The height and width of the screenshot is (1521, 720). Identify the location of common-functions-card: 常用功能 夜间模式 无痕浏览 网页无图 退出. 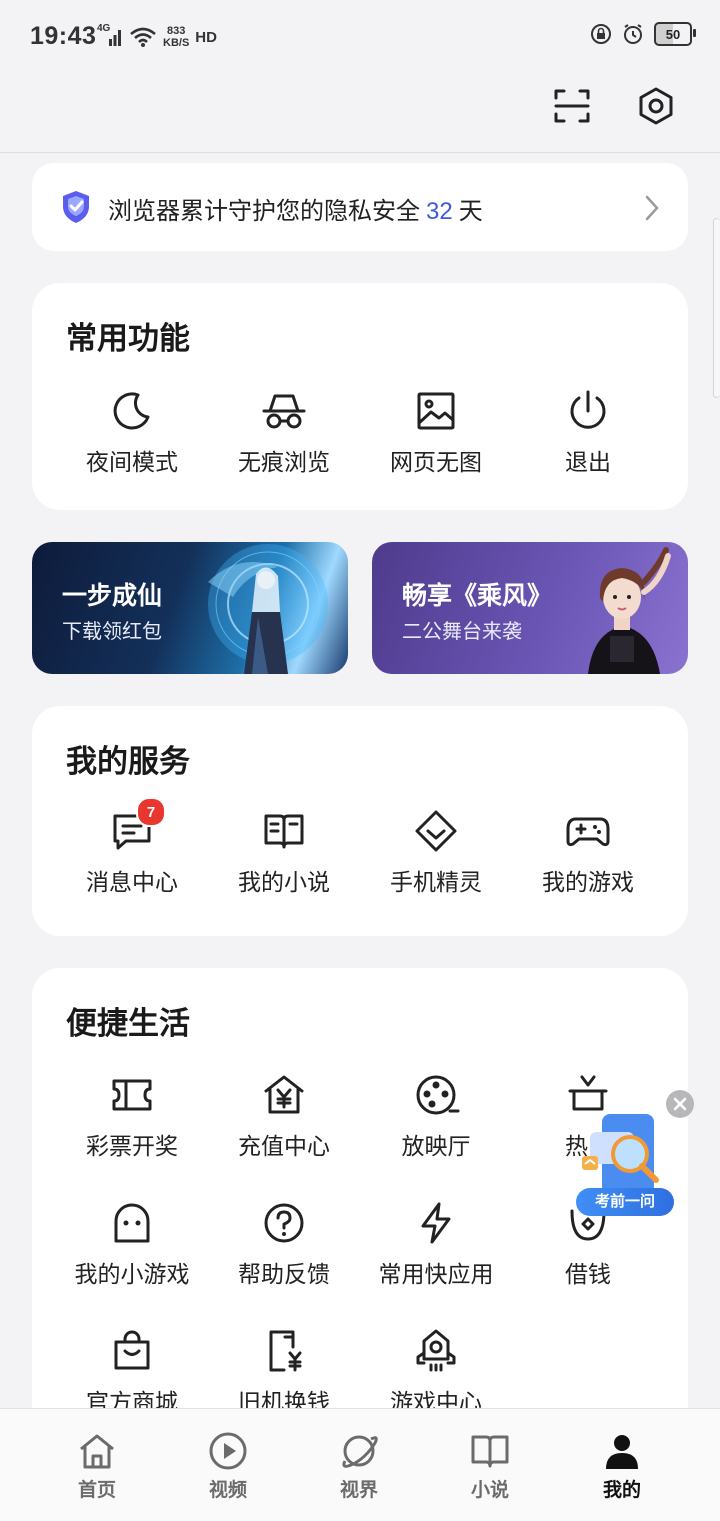
(360, 396).